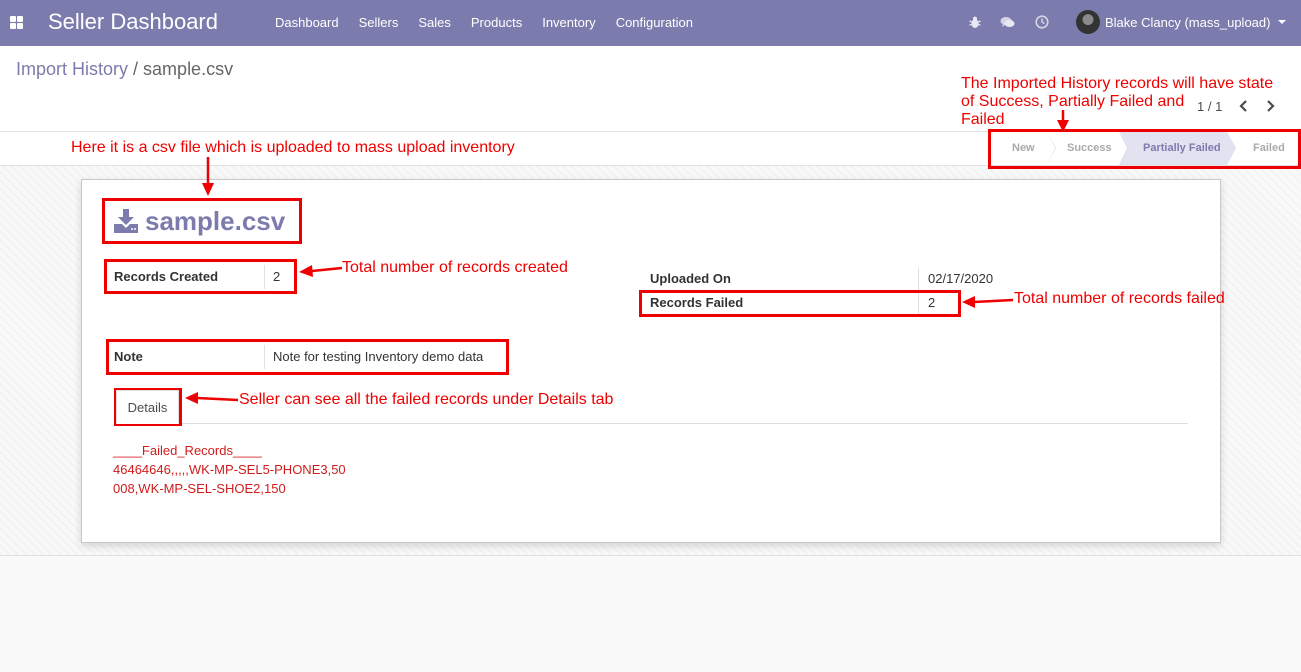  What do you see at coordinates (1187, 22) in the screenshot?
I see `user-menu: Blake Clancy (mass_upload)` at bounding box center [1187, 22].